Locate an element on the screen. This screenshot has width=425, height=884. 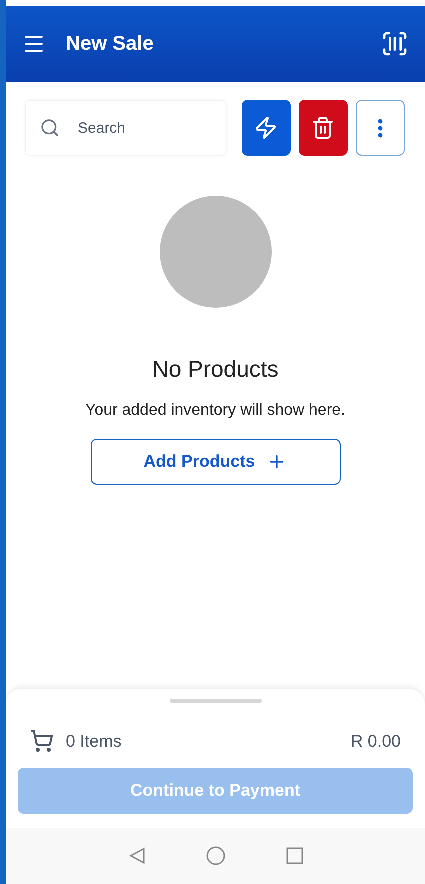
search-icon is located at coordinates (50, 128).